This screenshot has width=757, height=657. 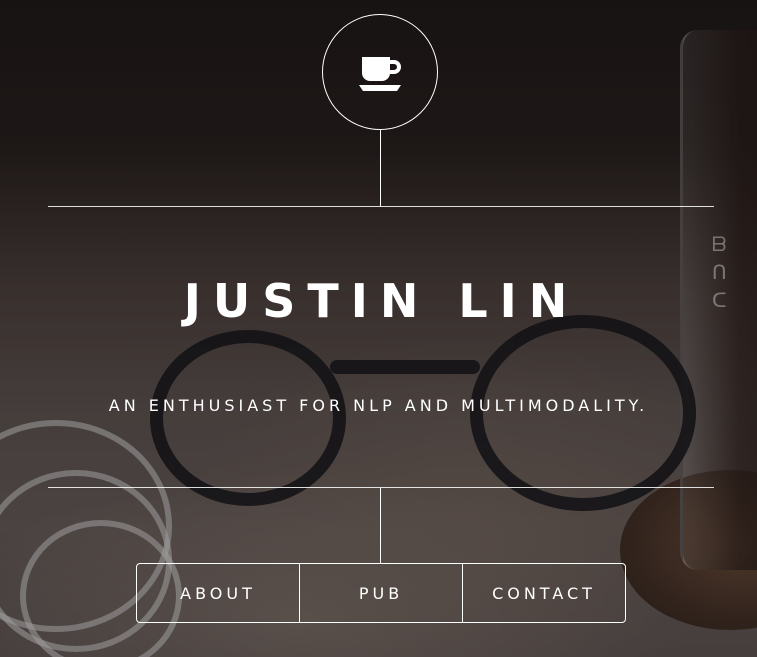 I want to click on page-tagline: AN ENTHUSIAST FOR NLP AND MULTIMODALITY., so click(x=378, y=405).